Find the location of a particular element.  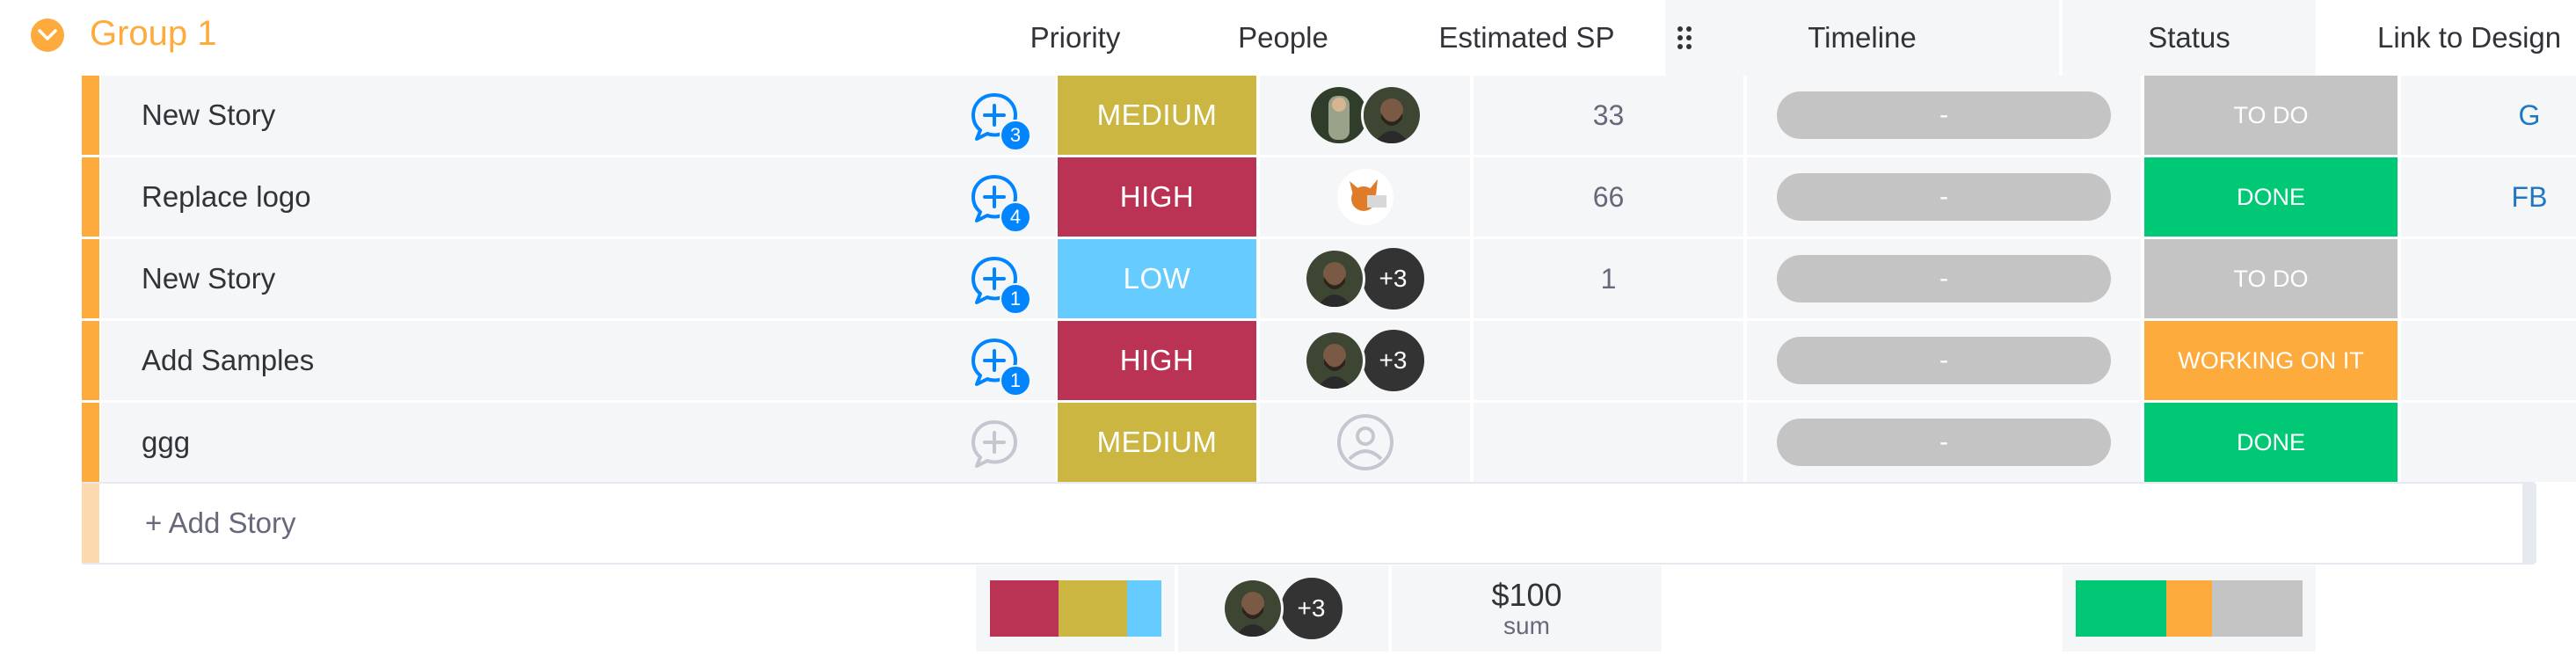

sp-sum-value: $100 is located at coordinates (1526, 595).